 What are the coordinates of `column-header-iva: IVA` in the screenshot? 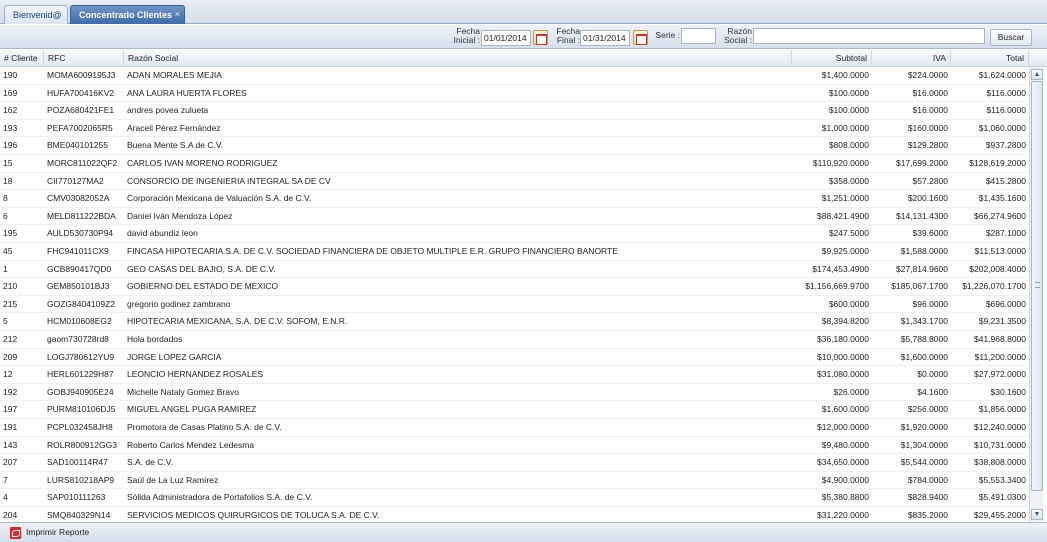 It's located at (911, 58).